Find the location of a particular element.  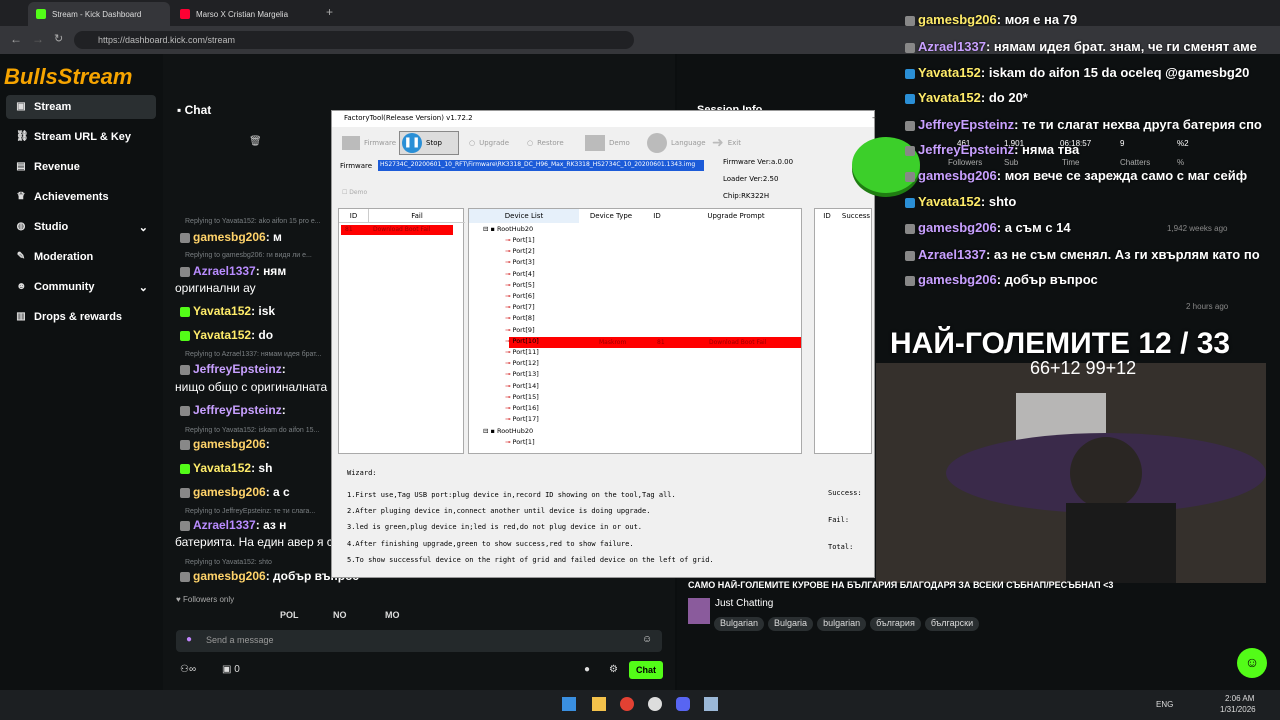

loader-version: Loader Ver:2.50 is located at coordinates (751, 179).